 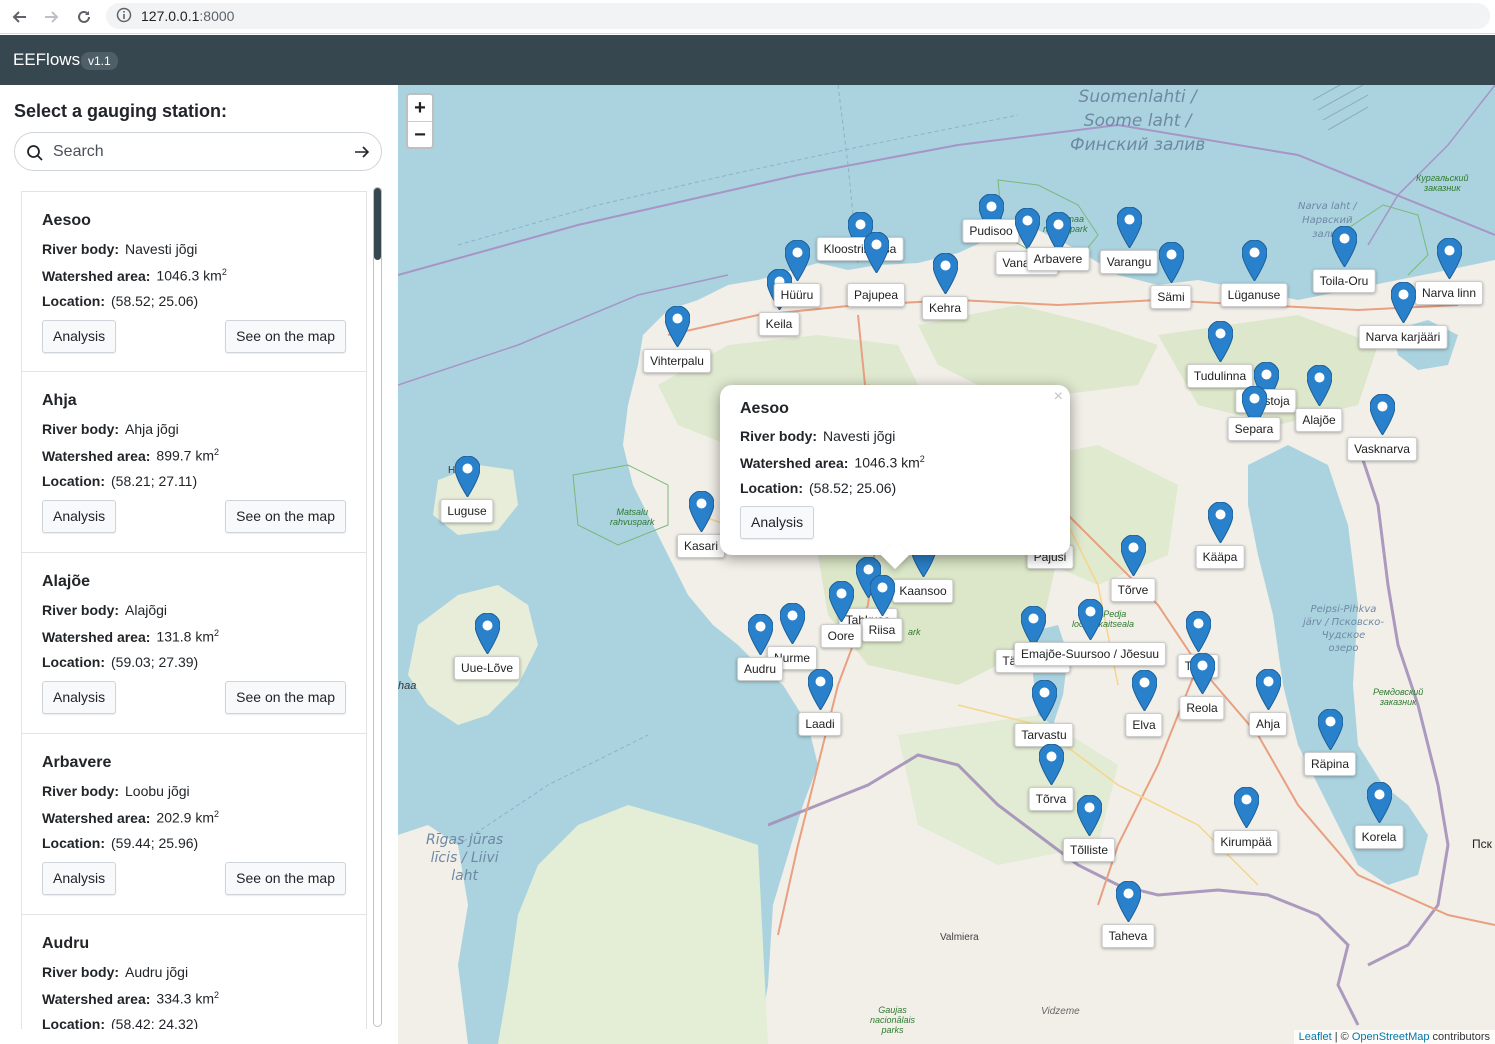 I want to click on search-input, so click(x=193, y=152).